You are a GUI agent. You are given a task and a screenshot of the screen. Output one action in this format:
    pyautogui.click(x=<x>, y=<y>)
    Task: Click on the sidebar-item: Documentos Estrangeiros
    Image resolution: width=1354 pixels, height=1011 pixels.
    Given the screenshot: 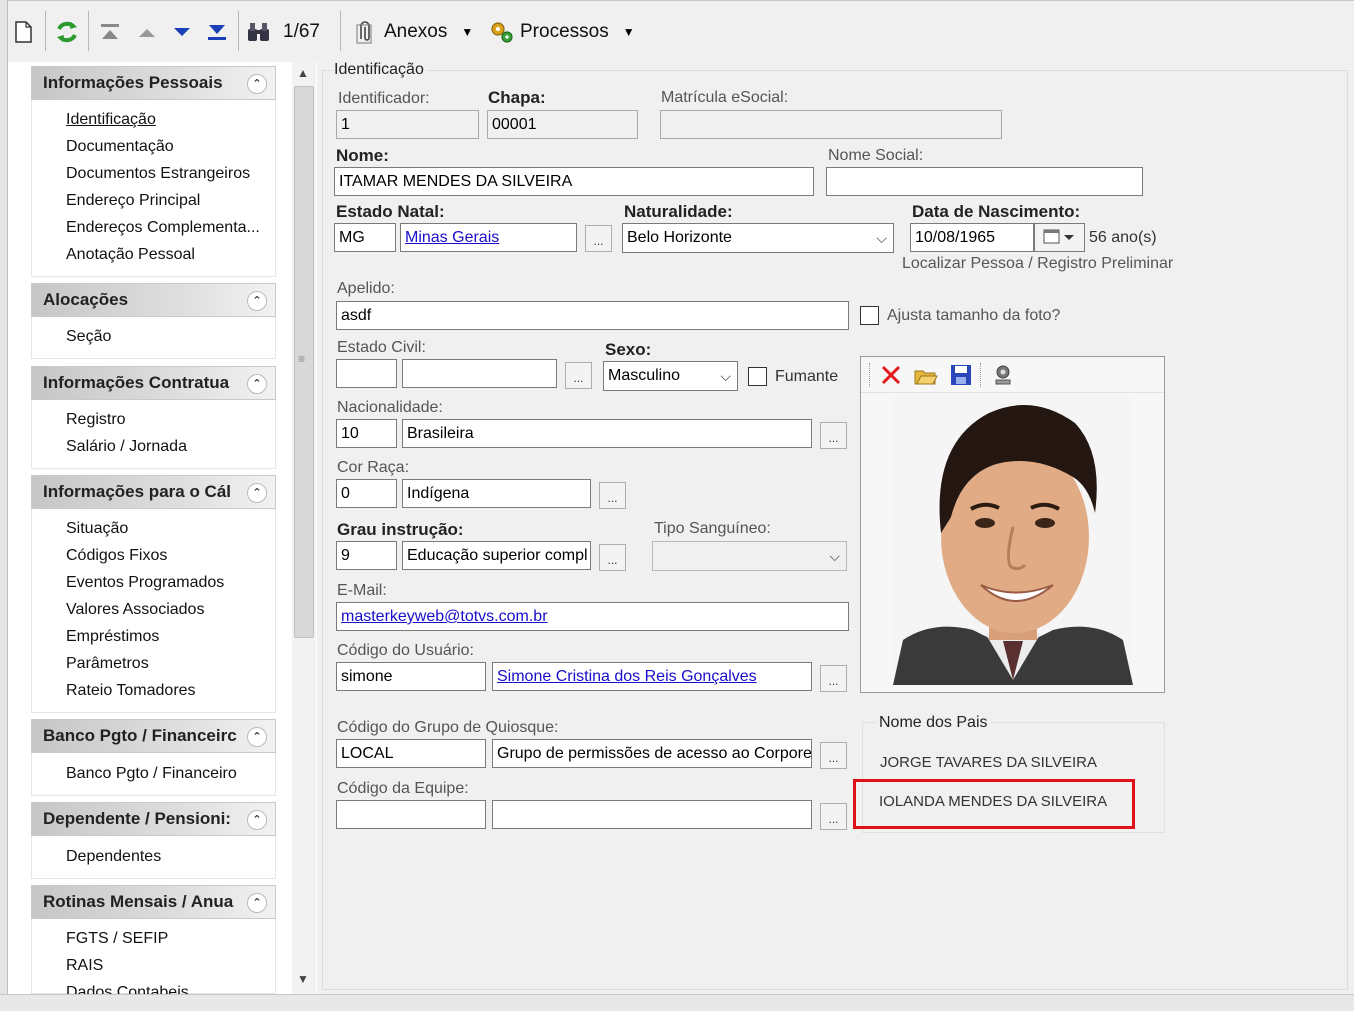 What is the action you would take?
    pyautogui.click(x=158, y=174)
    